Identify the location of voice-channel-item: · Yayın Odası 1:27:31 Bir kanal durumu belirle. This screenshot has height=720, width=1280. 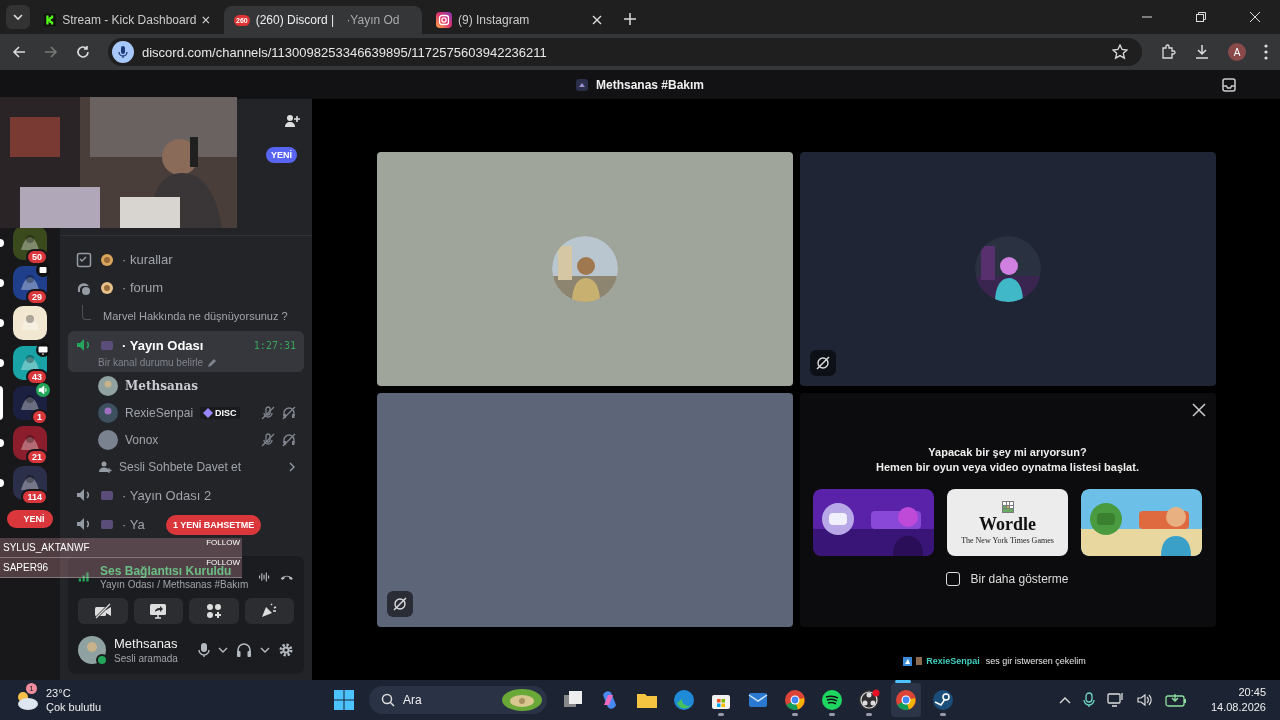
(186, 351).